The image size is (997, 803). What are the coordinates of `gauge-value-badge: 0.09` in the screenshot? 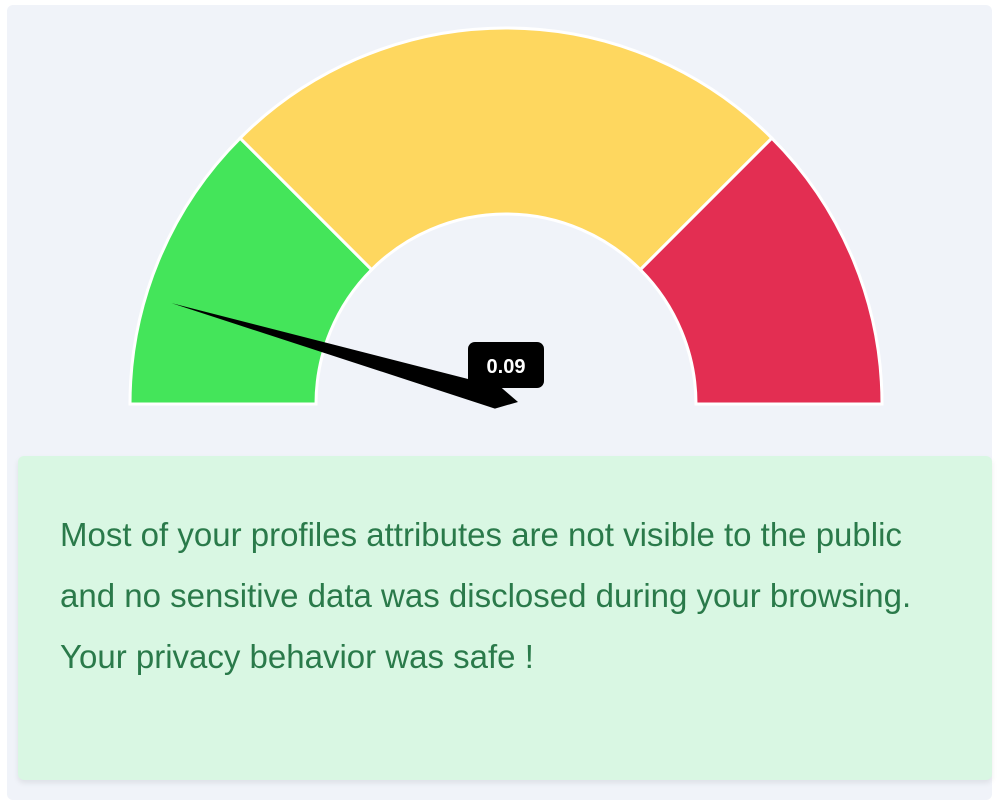 It's located at (506, 365).